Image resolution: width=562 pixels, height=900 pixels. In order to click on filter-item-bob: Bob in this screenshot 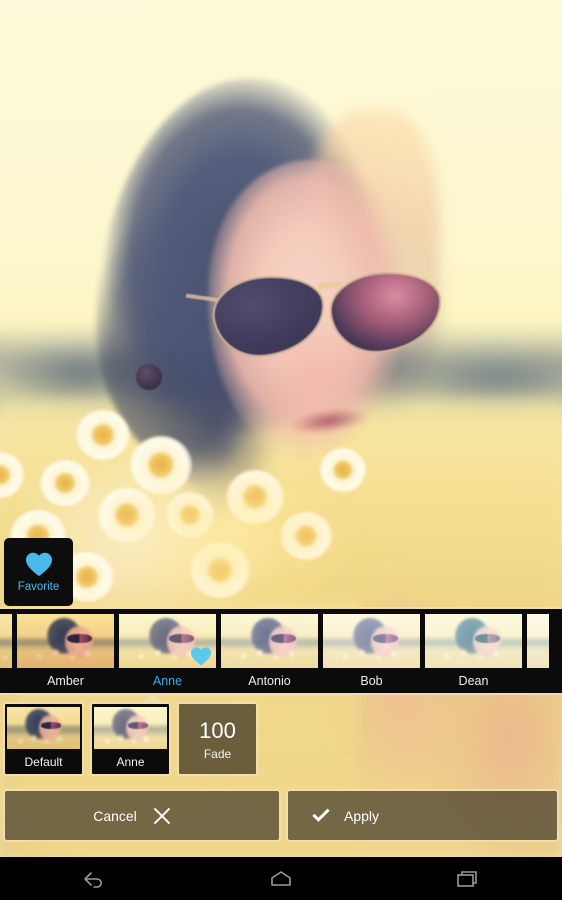, I will do `click(371, 651)`.